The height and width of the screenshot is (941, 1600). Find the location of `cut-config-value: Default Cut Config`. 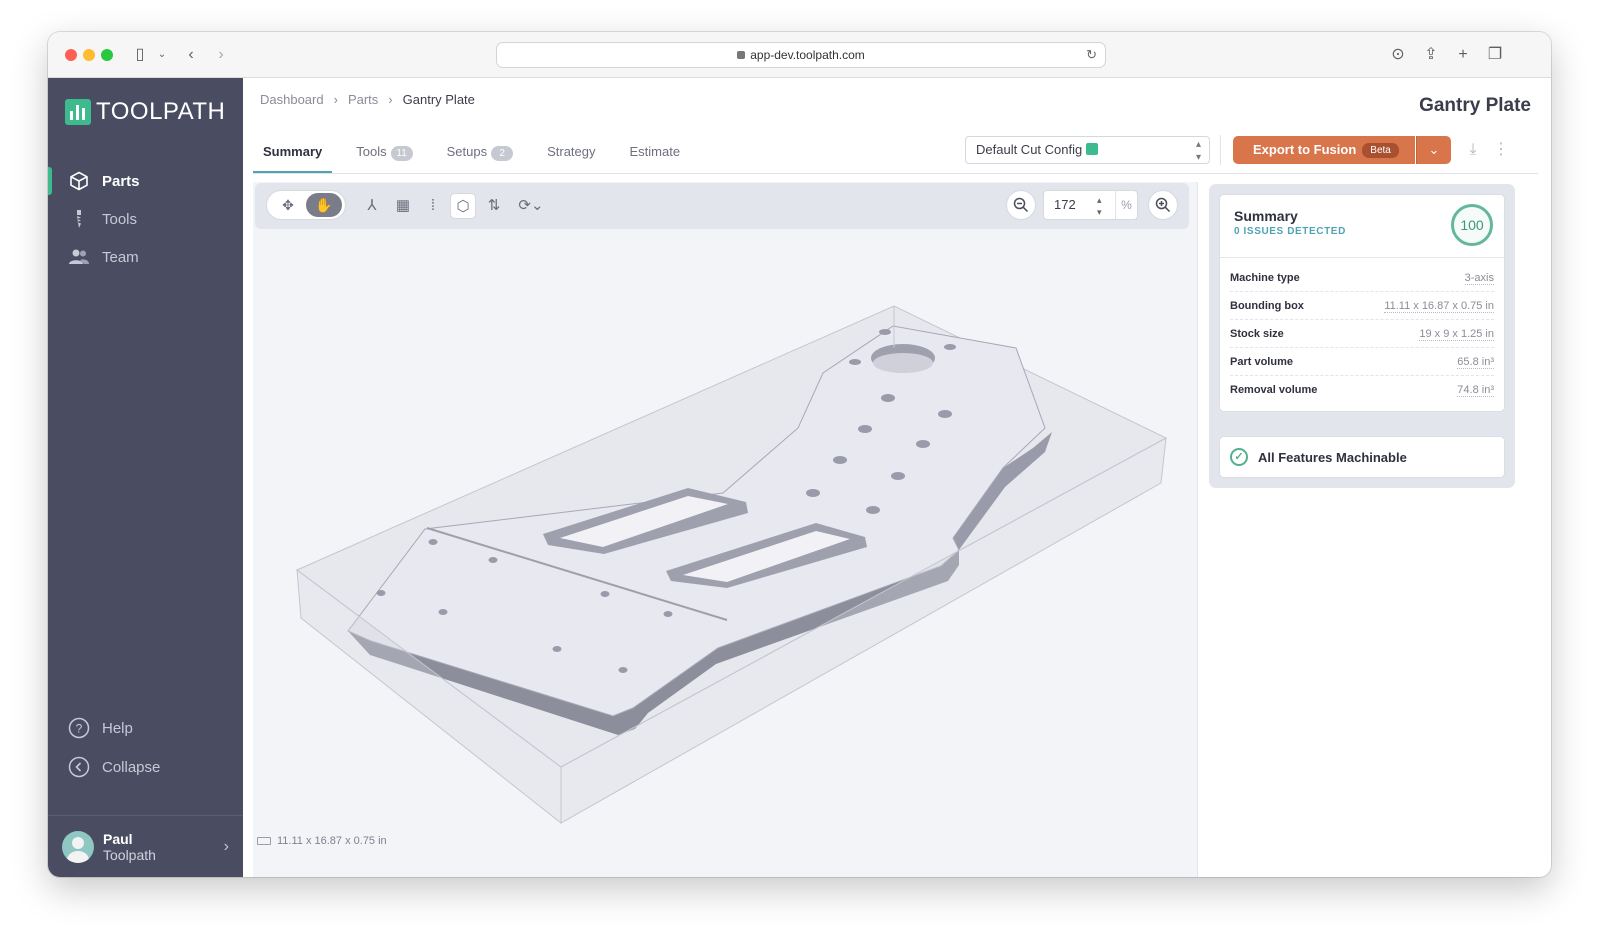

cut-config-value: Default Cut Config is located at coordinates (1029, 149).